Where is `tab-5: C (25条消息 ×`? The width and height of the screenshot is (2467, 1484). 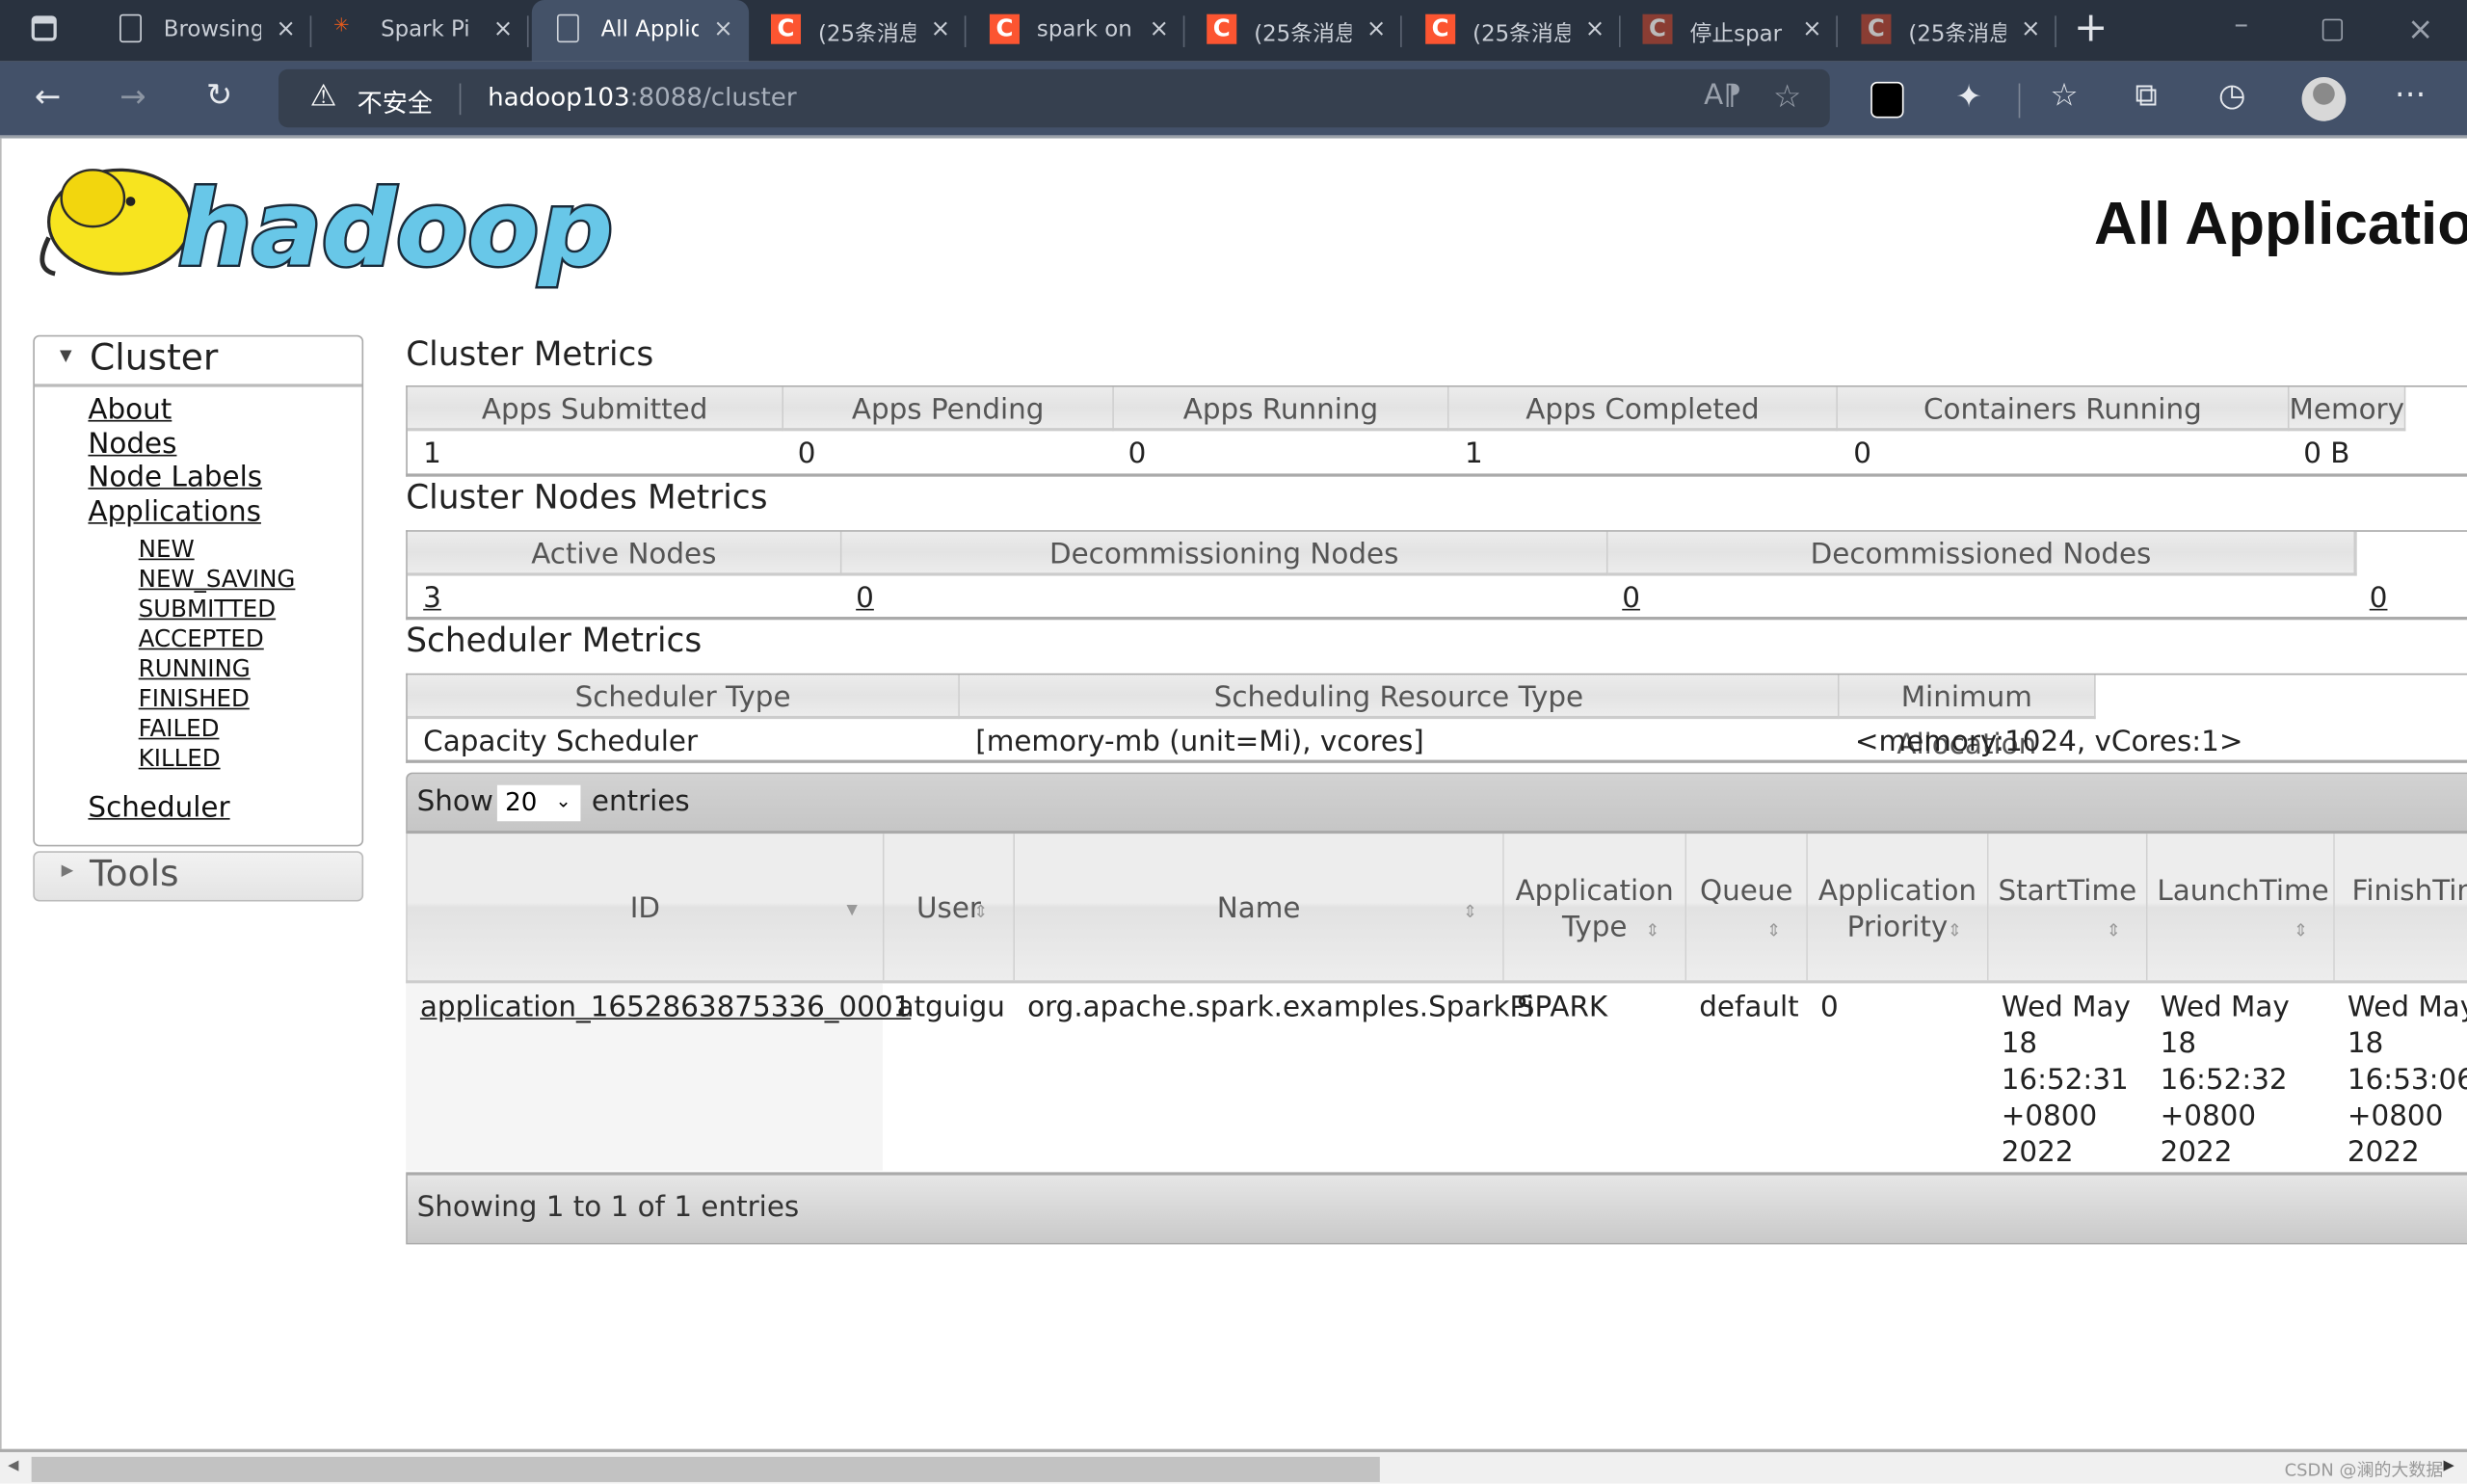 tab-5: C (25条消息 × is located at coordinates (1293, 31).